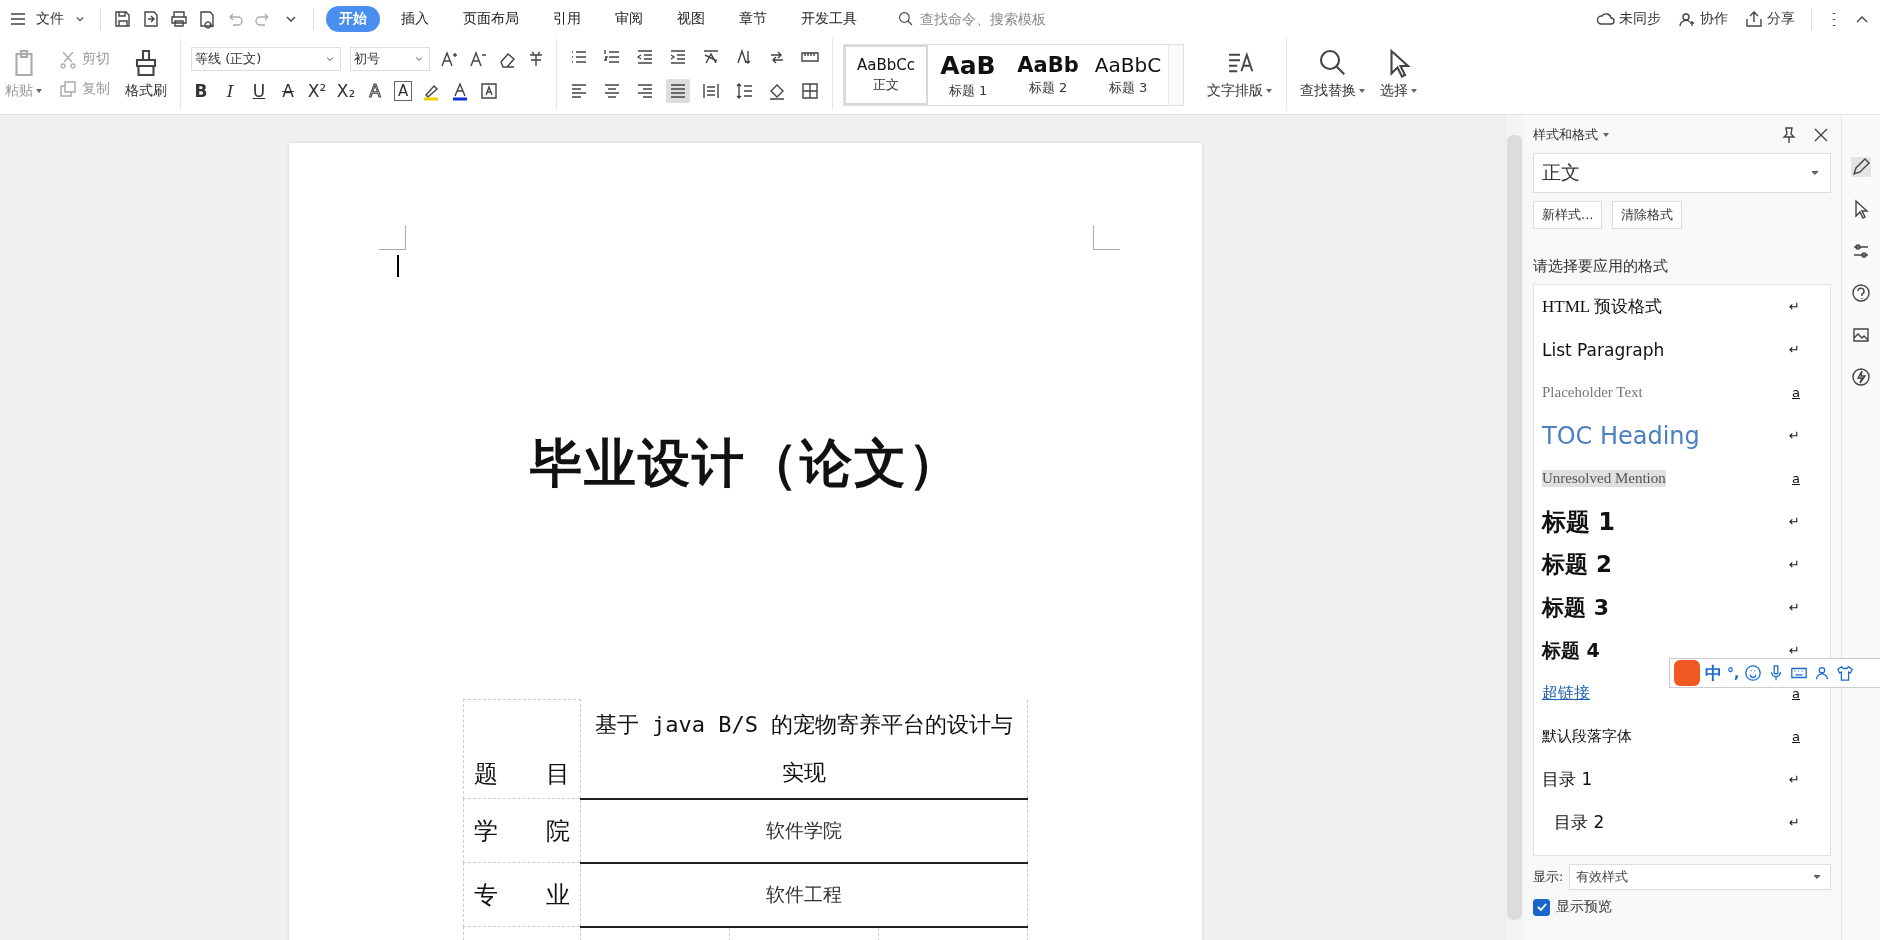 The width and height of the screenshot is (1880, 940). What do you see at coordinates (1647, 215) in the screenshot?
I see `clear-format-button: 清除格式` at bounding box center [1647, 215].